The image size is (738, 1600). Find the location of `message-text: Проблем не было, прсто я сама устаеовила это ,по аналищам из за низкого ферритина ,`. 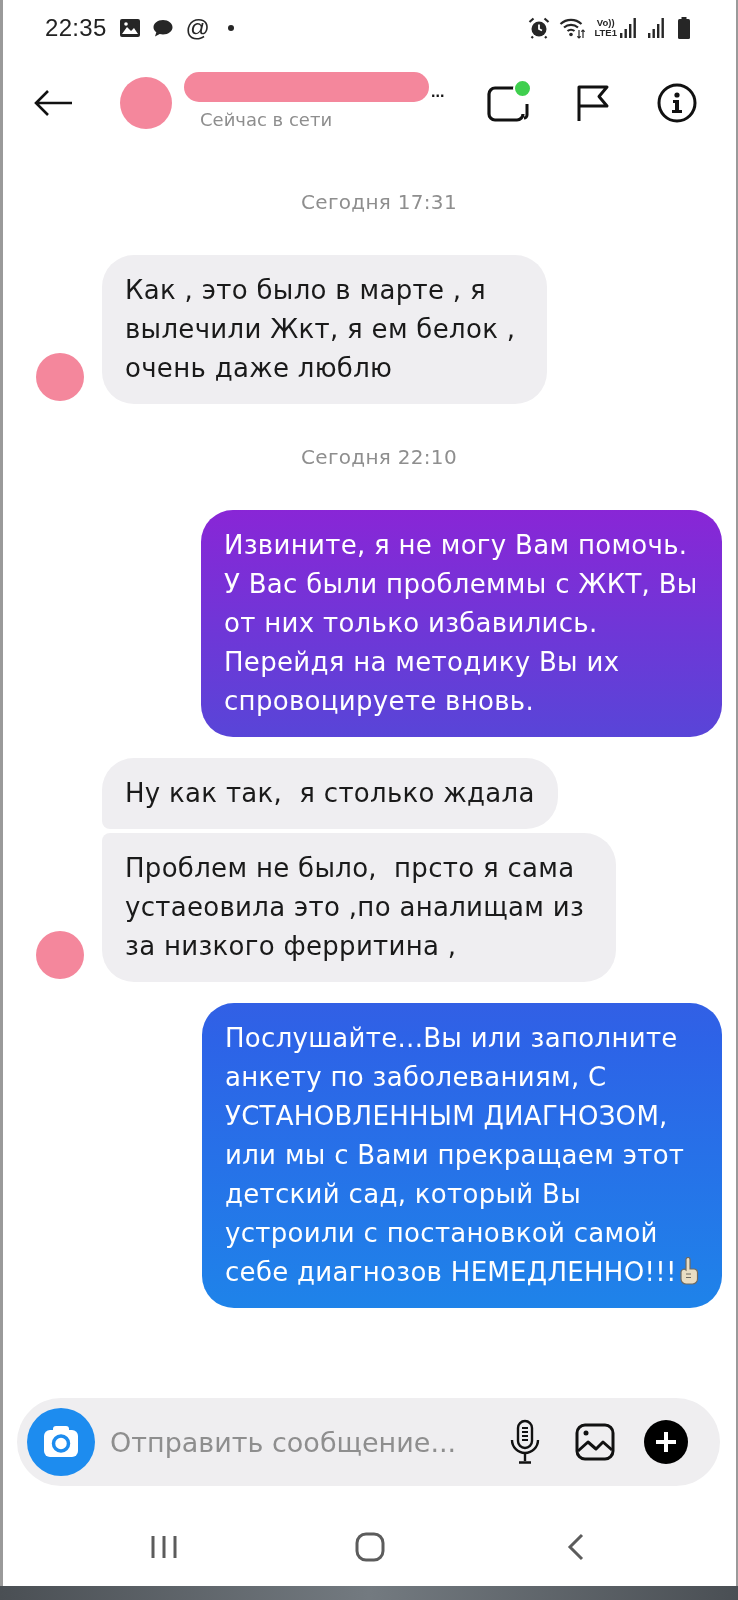

message-text: Проблем не было, прсто я сама устаеовила это ,по аналищам из за низкого ферритина , is located at coordinates (355, 907).